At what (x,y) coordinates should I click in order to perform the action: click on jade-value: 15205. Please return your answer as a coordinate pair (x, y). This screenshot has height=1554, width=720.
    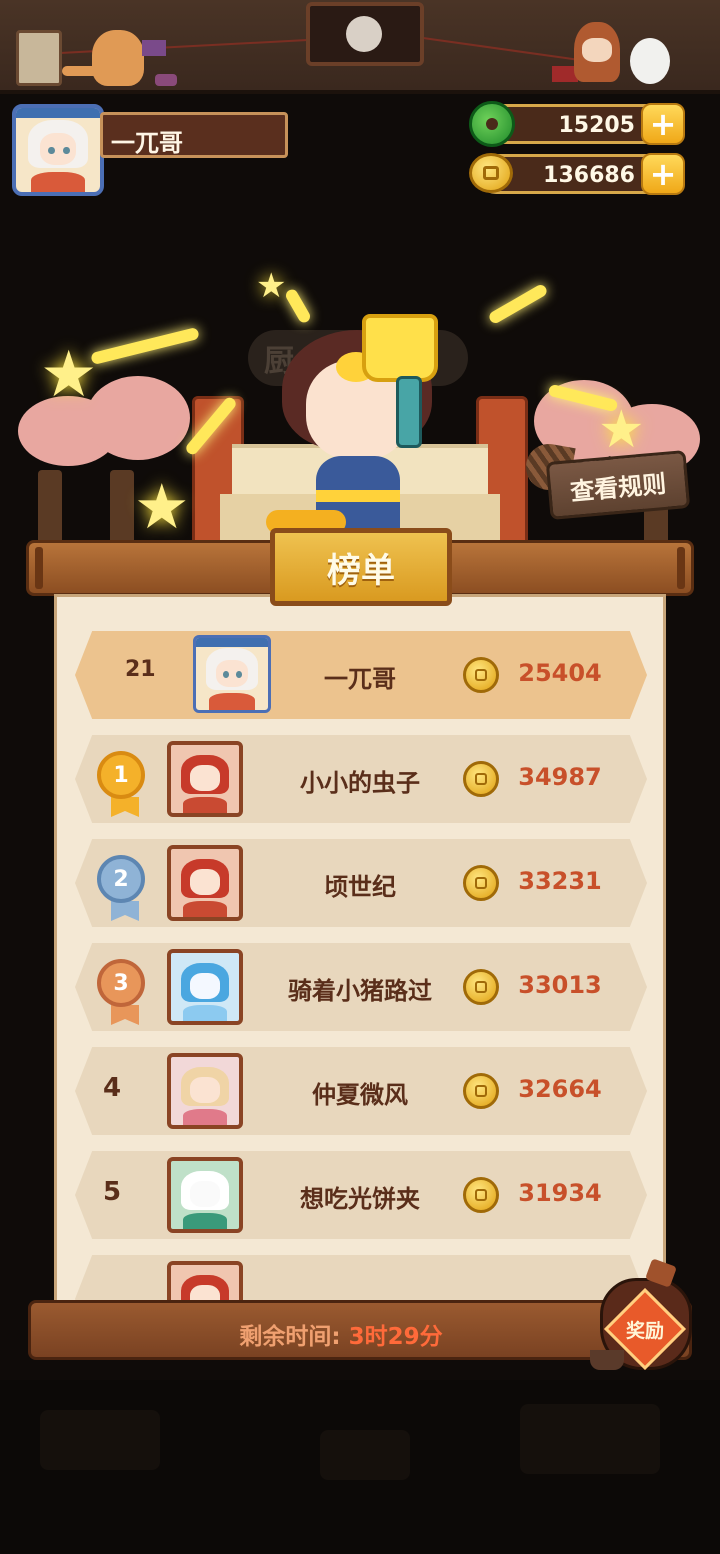
    Looking at the image, I should click on (596, 125).